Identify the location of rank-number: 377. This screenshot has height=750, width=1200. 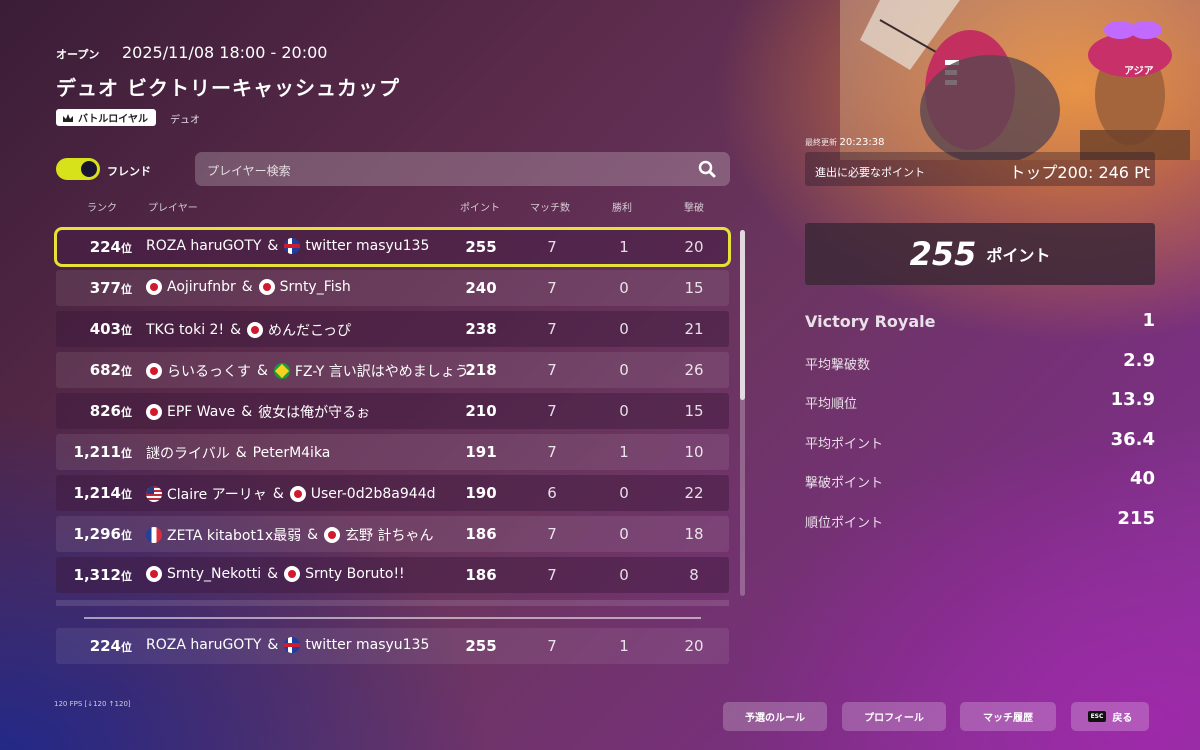
(105, 288).